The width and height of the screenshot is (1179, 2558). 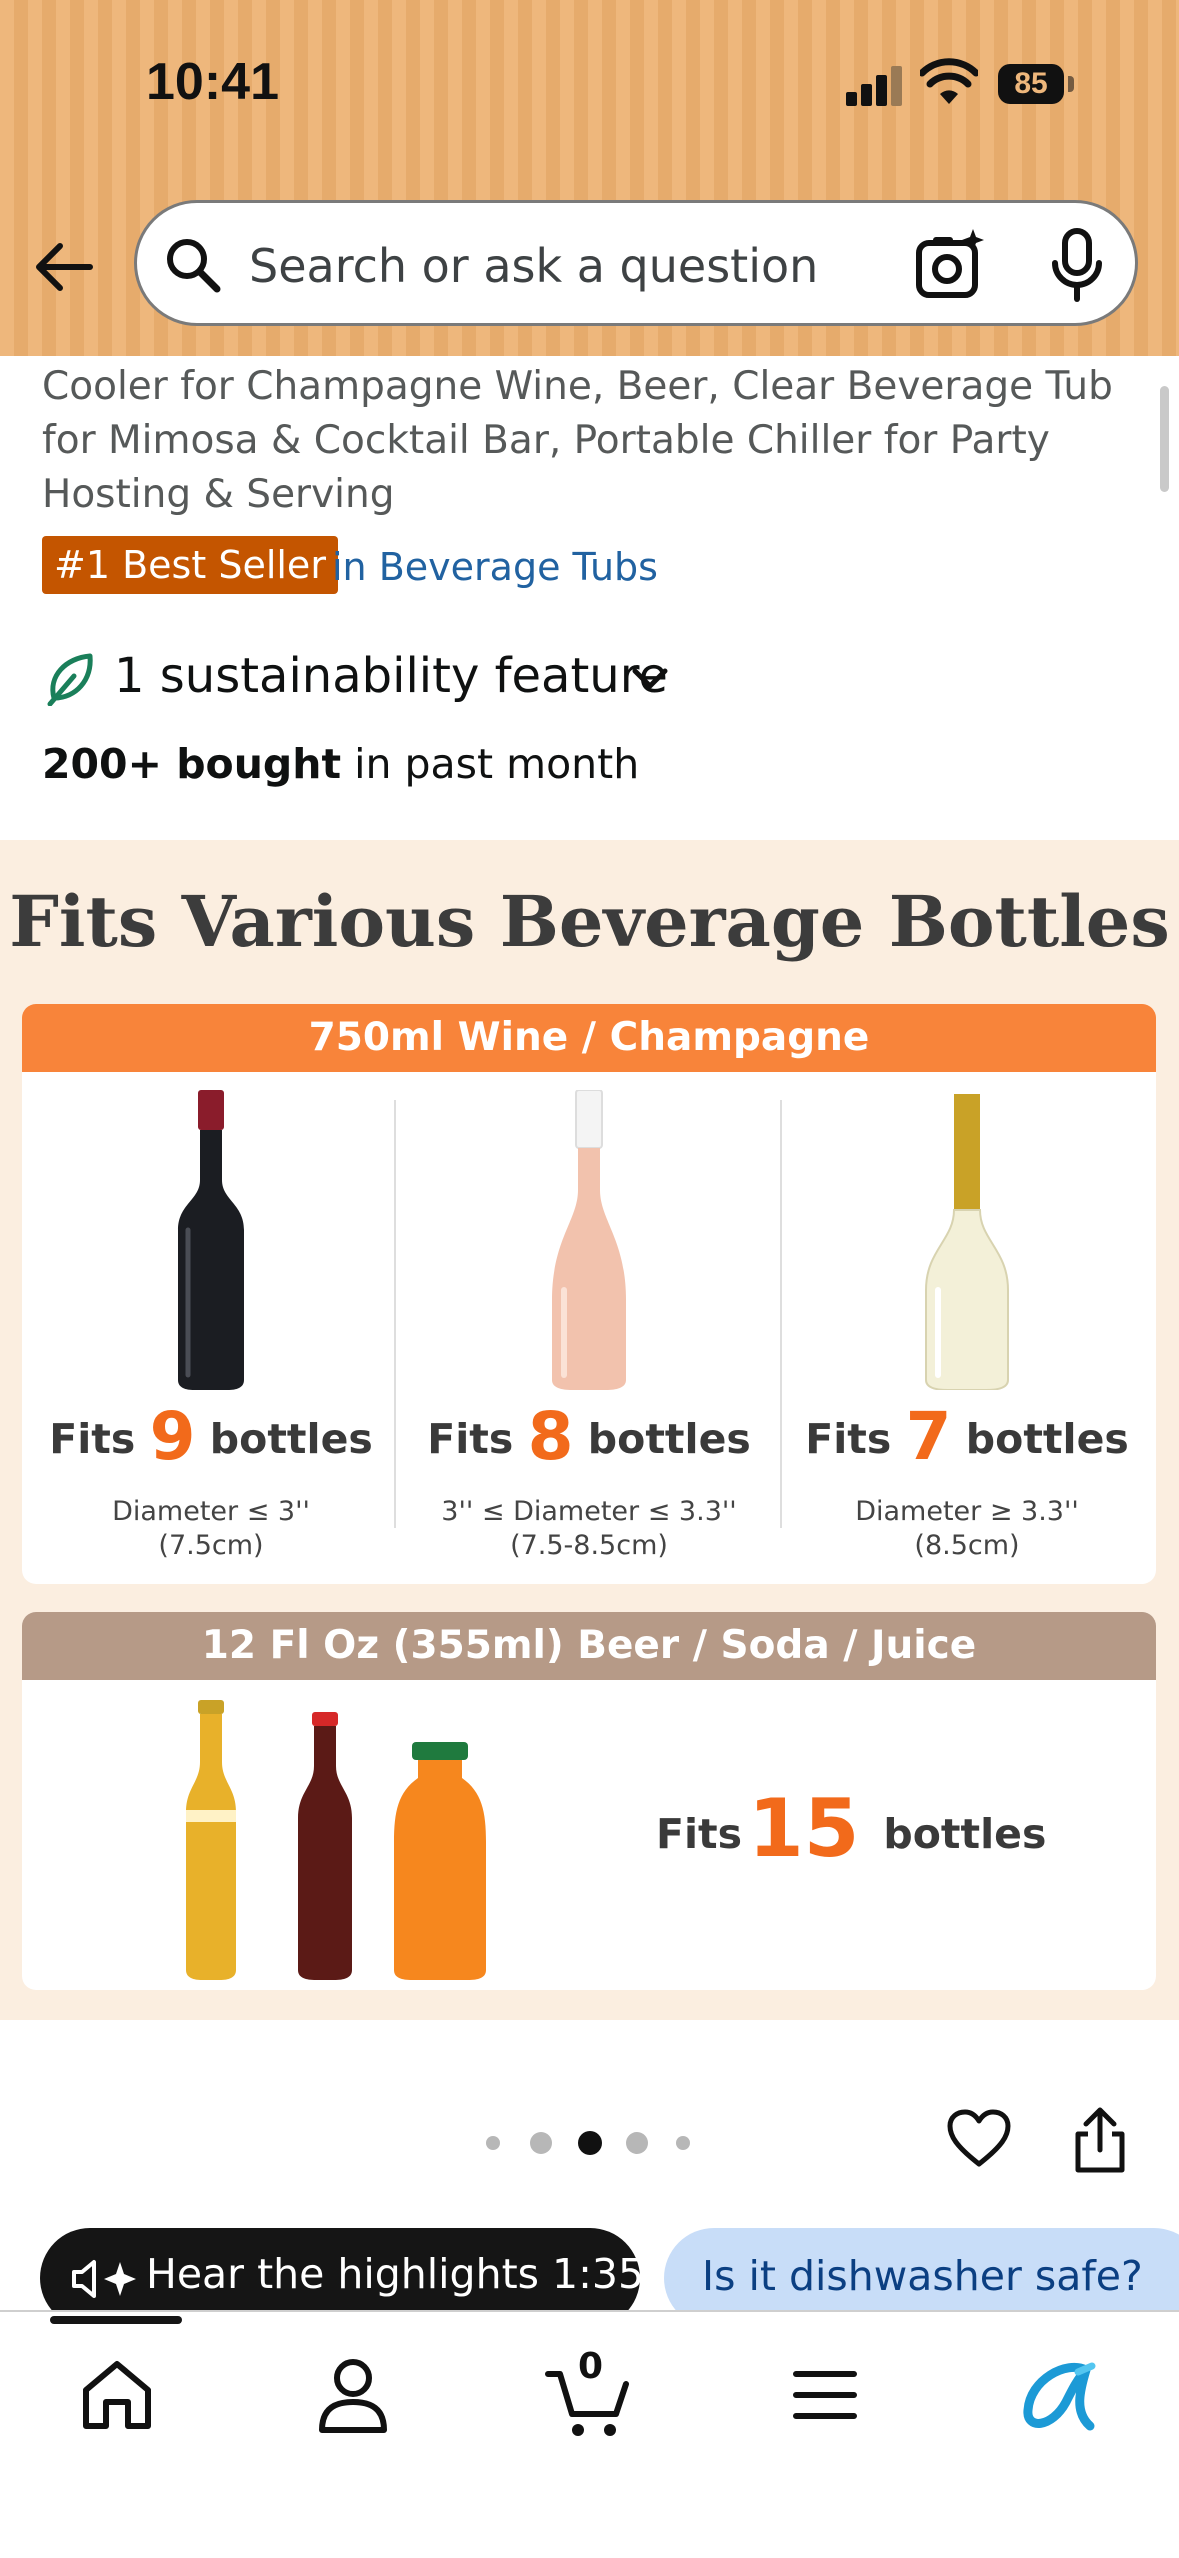 I want to click on home-active-indicator, so click(x=116, y=2320).